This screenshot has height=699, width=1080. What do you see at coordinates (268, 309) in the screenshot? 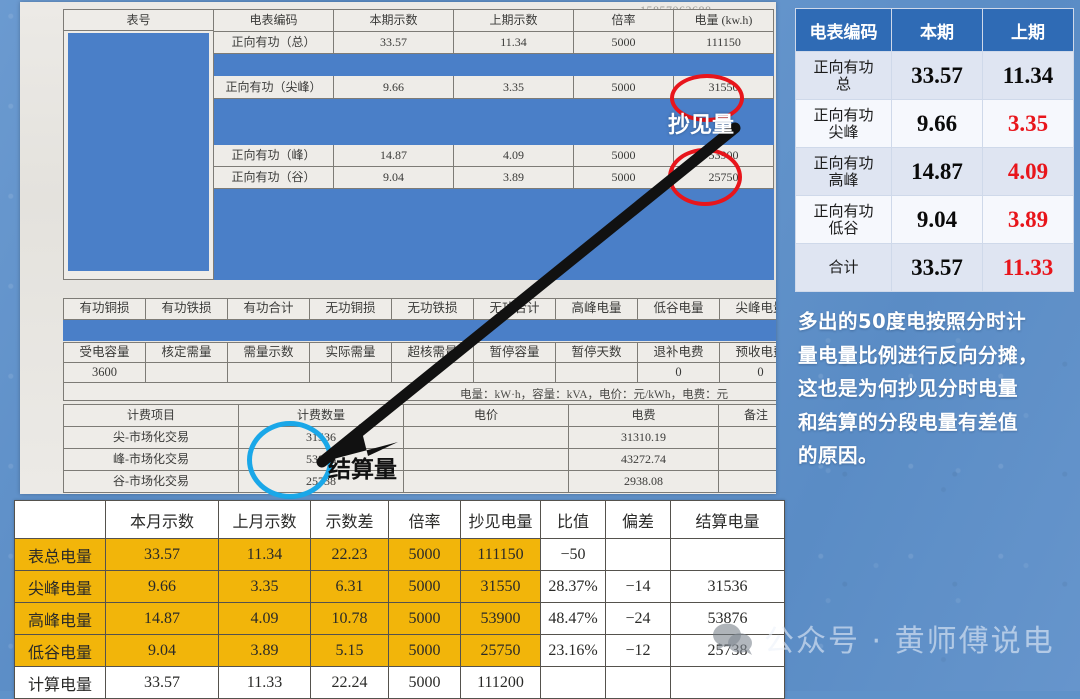
I see `loss-header-2: 有功合计` at bounding box center [268, 309].